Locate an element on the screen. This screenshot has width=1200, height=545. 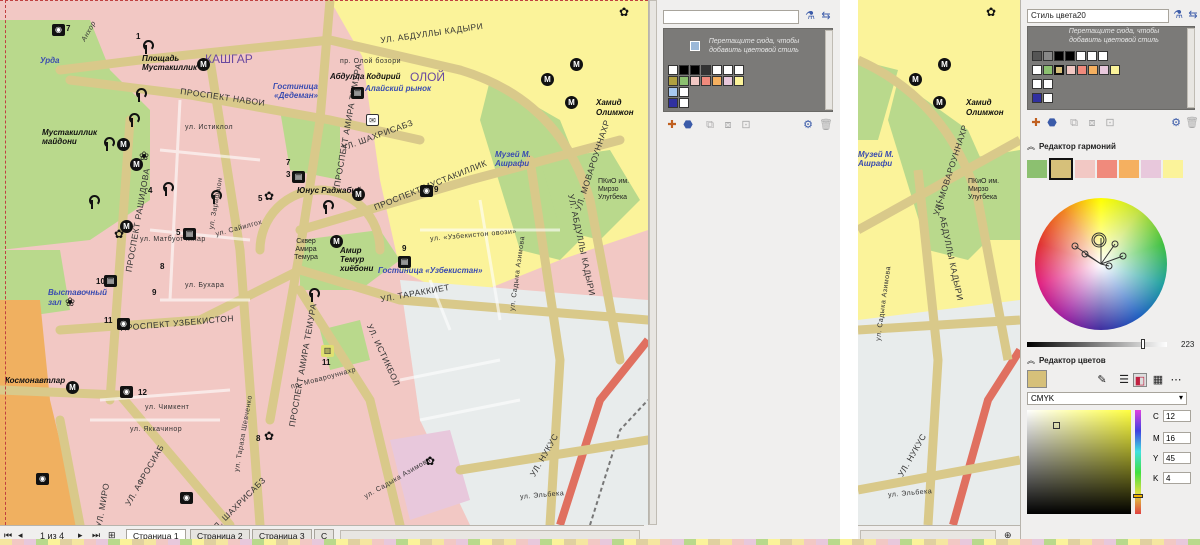
color-picker-square is located at coordinates (1079, 462).